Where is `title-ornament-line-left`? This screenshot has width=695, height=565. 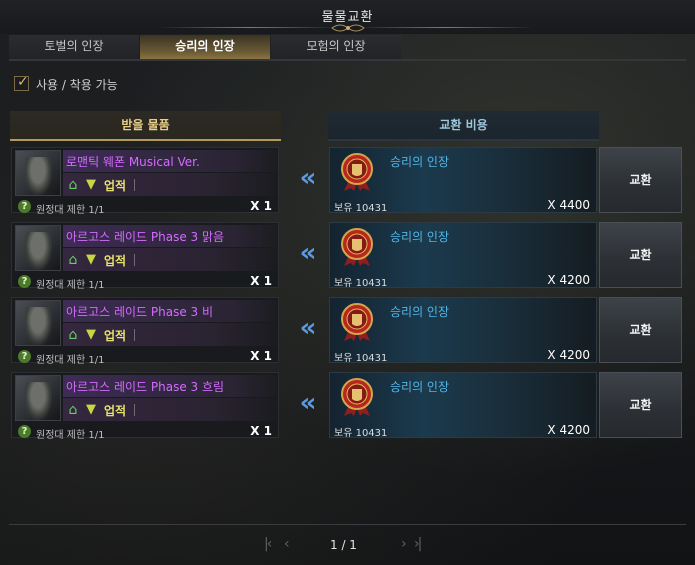
title-ornament-line-left is located at coordinates (250, 27).